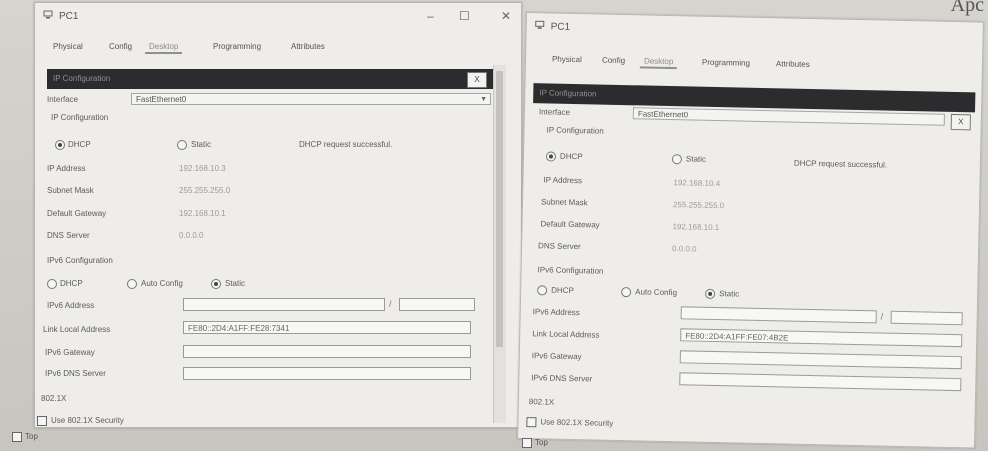 This screenshot has height=451, width=988. Describe the element at coordinates (506, 16) in the screenshot. I see `close-button: ✕` at that location.